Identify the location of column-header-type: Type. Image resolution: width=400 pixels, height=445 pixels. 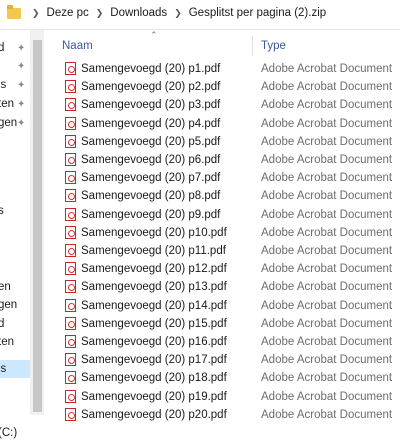
(273, 46).